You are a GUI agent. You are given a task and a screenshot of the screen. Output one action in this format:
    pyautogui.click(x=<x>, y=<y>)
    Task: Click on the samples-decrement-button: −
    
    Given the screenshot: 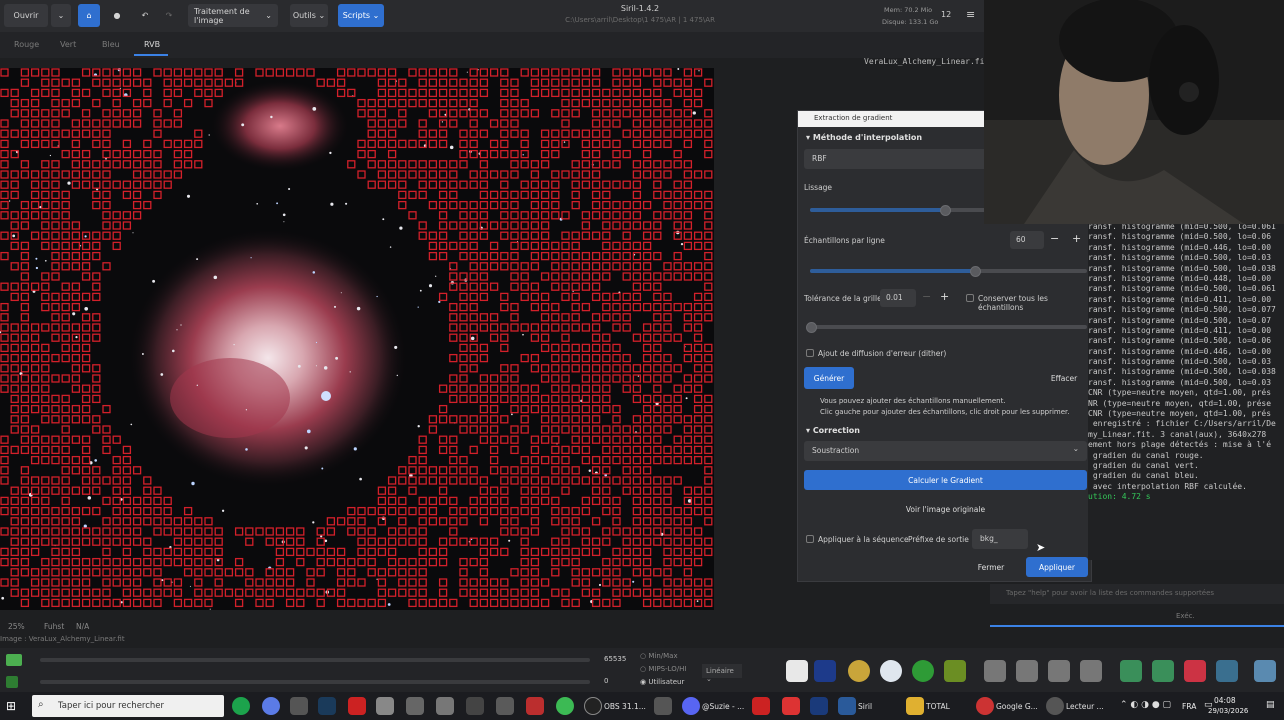 What is the action you would take?
    pyautogui.click(x=1054, y=238)
    